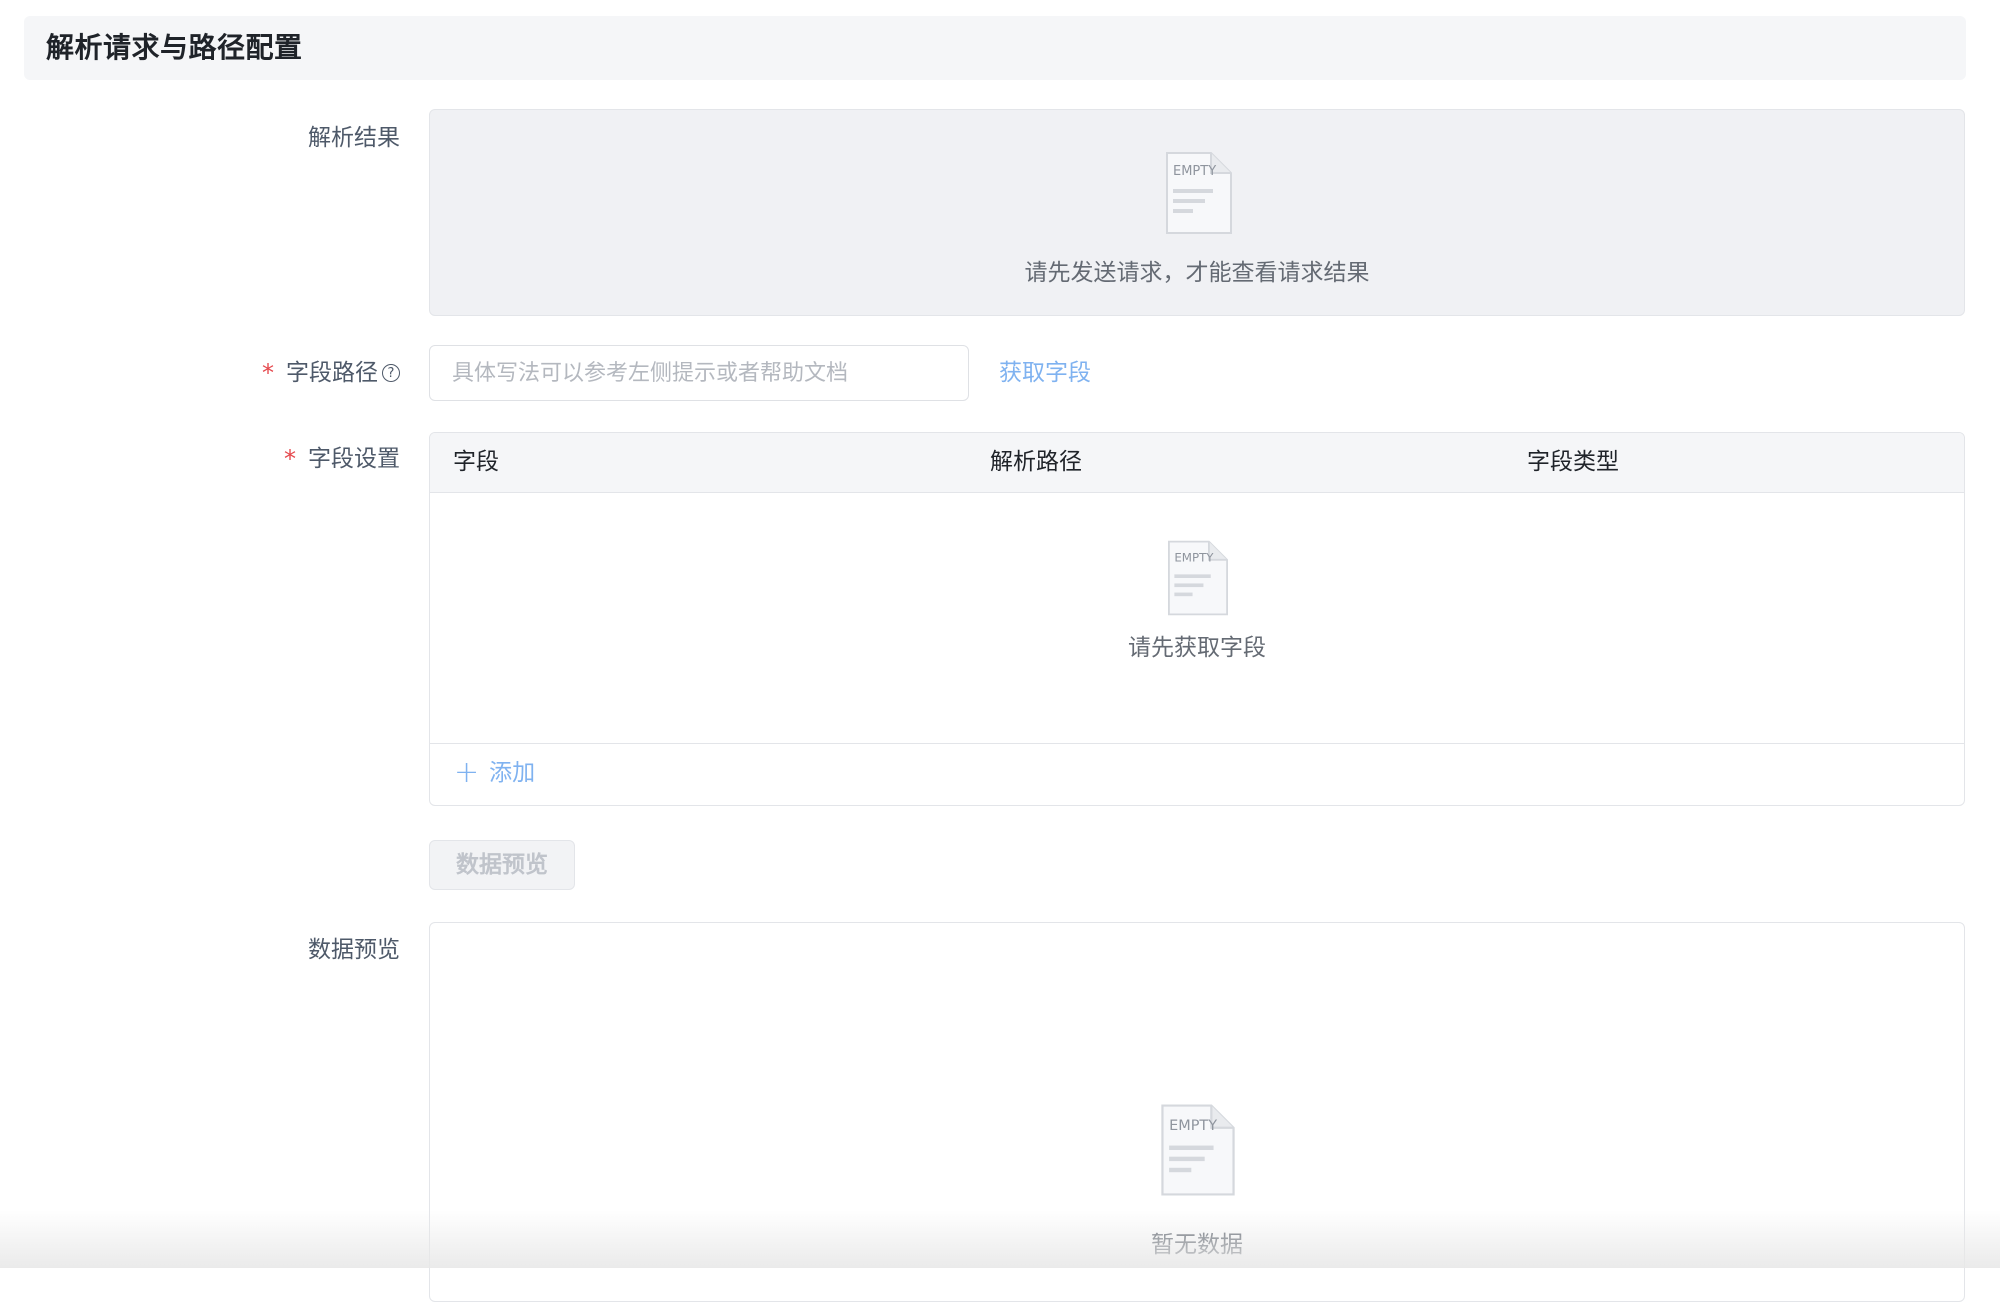 The width and height of the screenshot is (2000, 1302). I want to click on field-path-label: * 字段路径 ?, so click(331, 373).